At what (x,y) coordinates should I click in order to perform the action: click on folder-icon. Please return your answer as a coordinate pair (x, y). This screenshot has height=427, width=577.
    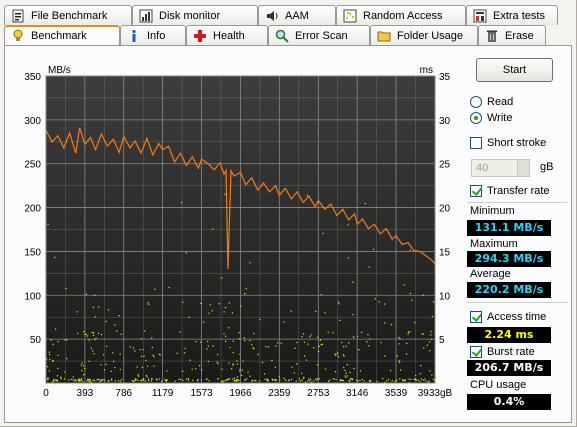
    Looking at the image, I should click on (384, 36).